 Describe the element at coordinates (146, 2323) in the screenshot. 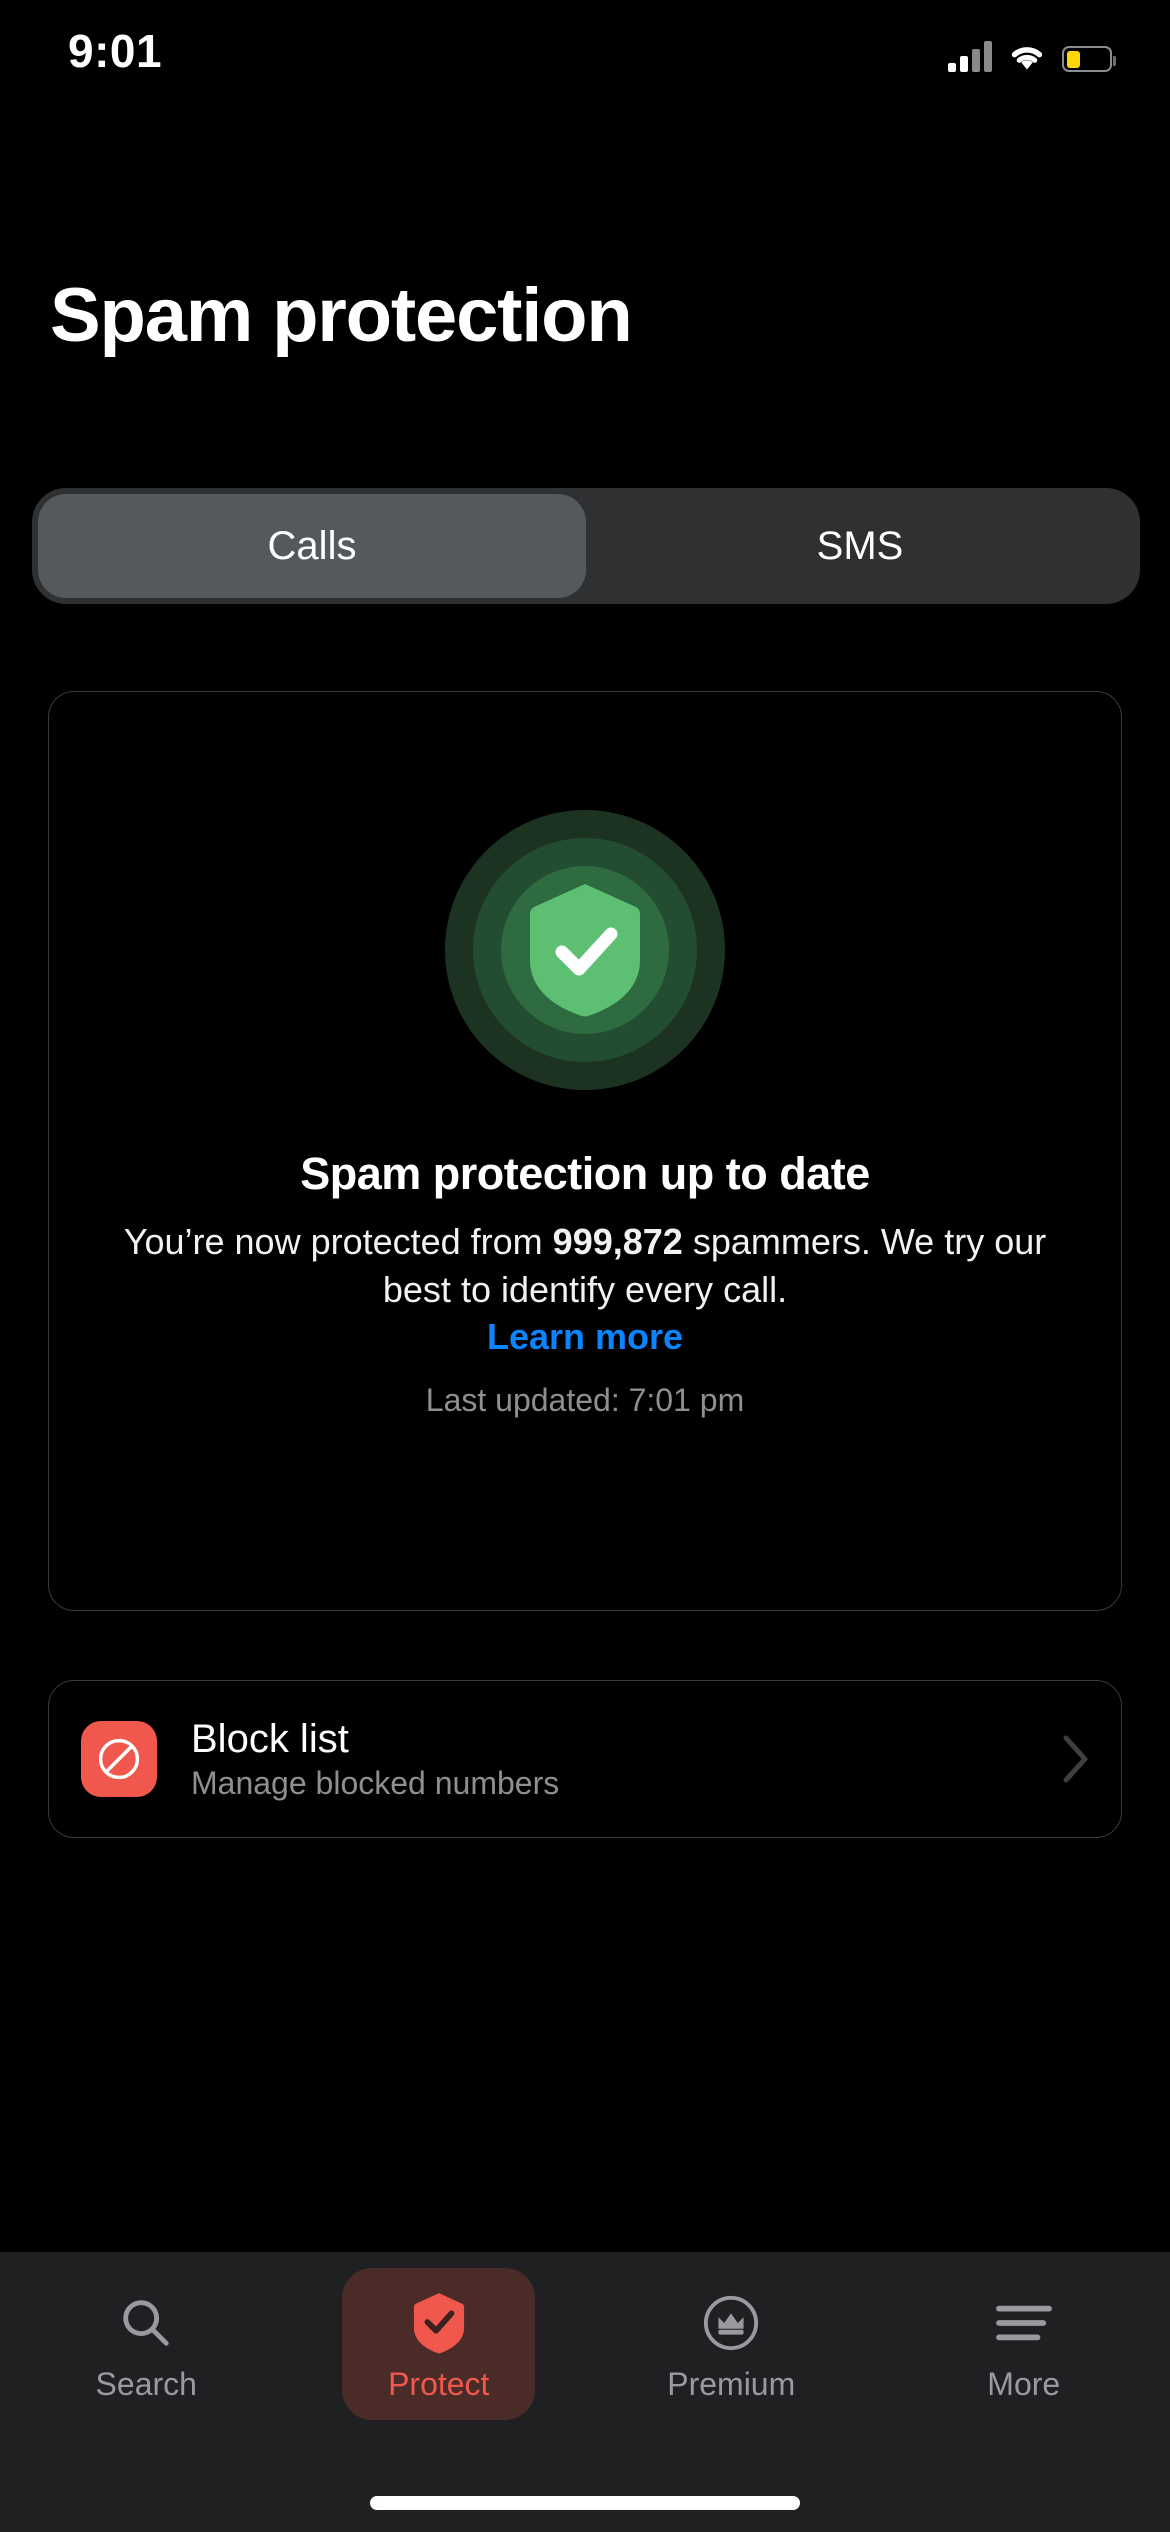

I see `search-icon` at that location.